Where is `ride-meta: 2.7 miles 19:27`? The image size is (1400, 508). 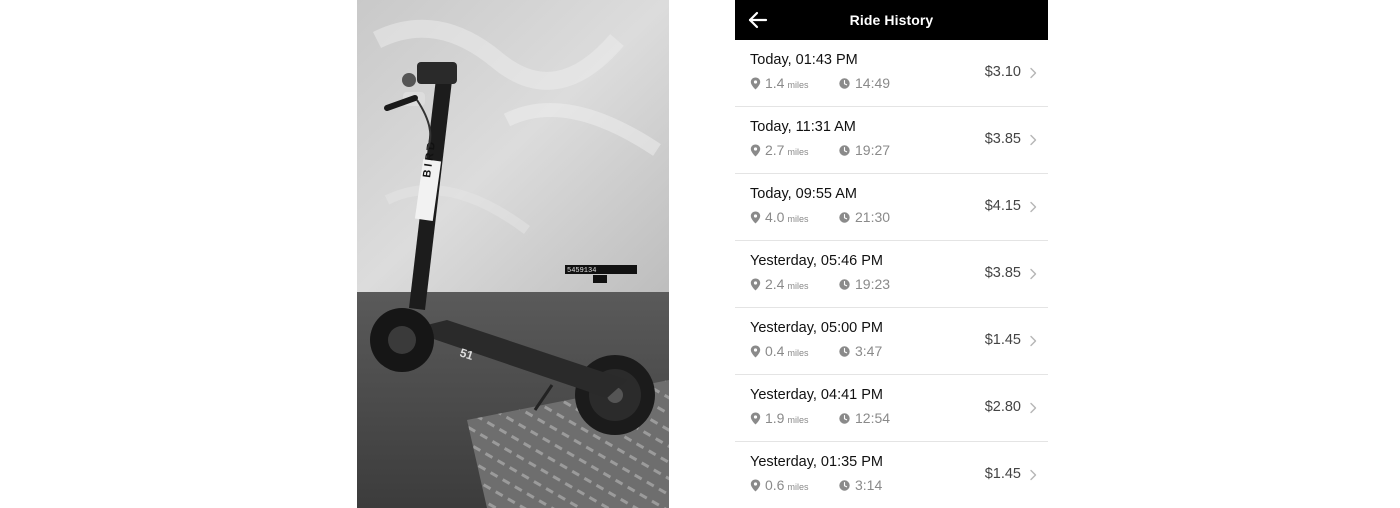 ride-meta: 2.7 miles 19:27 is located at coordinates (820, 150).